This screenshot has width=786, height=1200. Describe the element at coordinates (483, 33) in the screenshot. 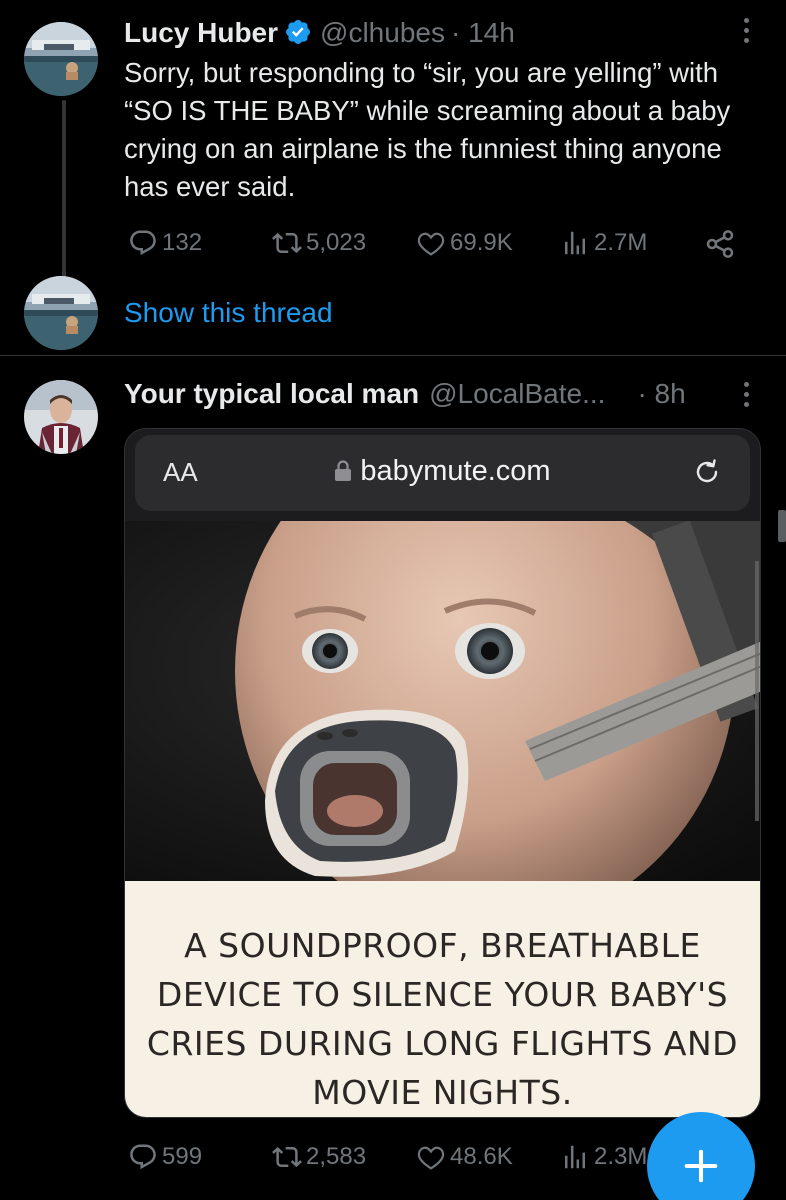

I see `timestamp: · 14h` at that location.